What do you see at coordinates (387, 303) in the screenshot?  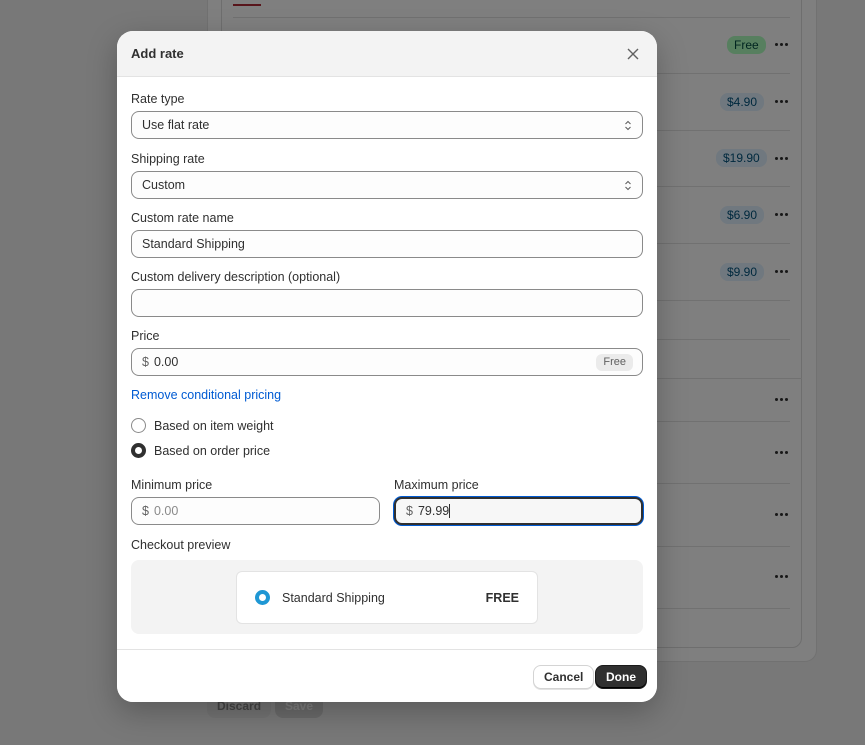 I see `delivery-description-input` at bounding box center [387, 303].